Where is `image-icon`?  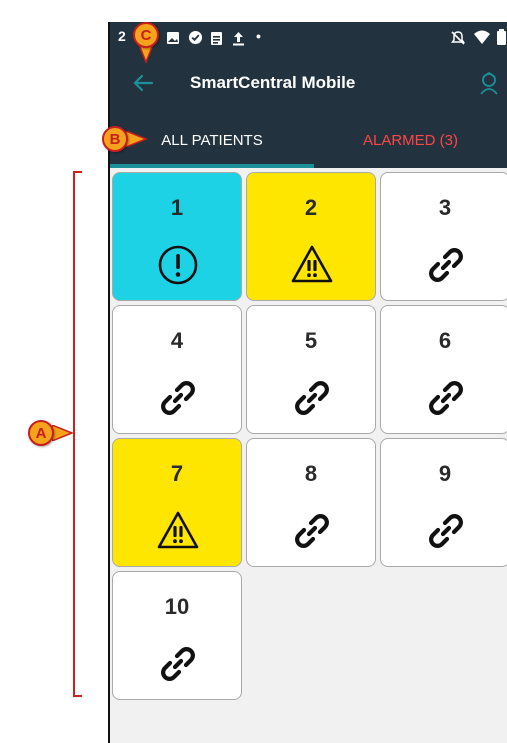
image-icon is located at coordinates (173, 38).